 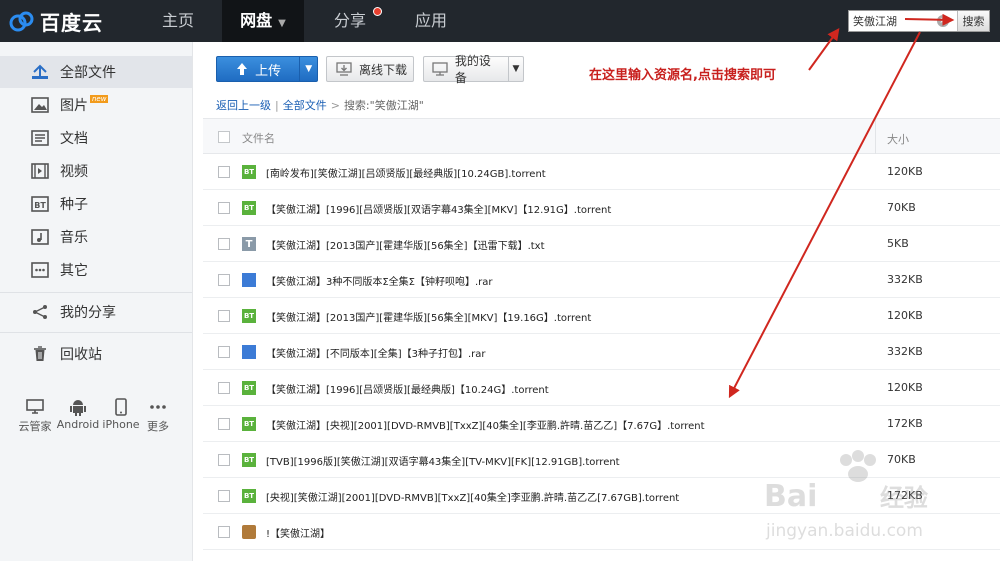 I want to click on monitor-icon, so click(x=35, y=407).